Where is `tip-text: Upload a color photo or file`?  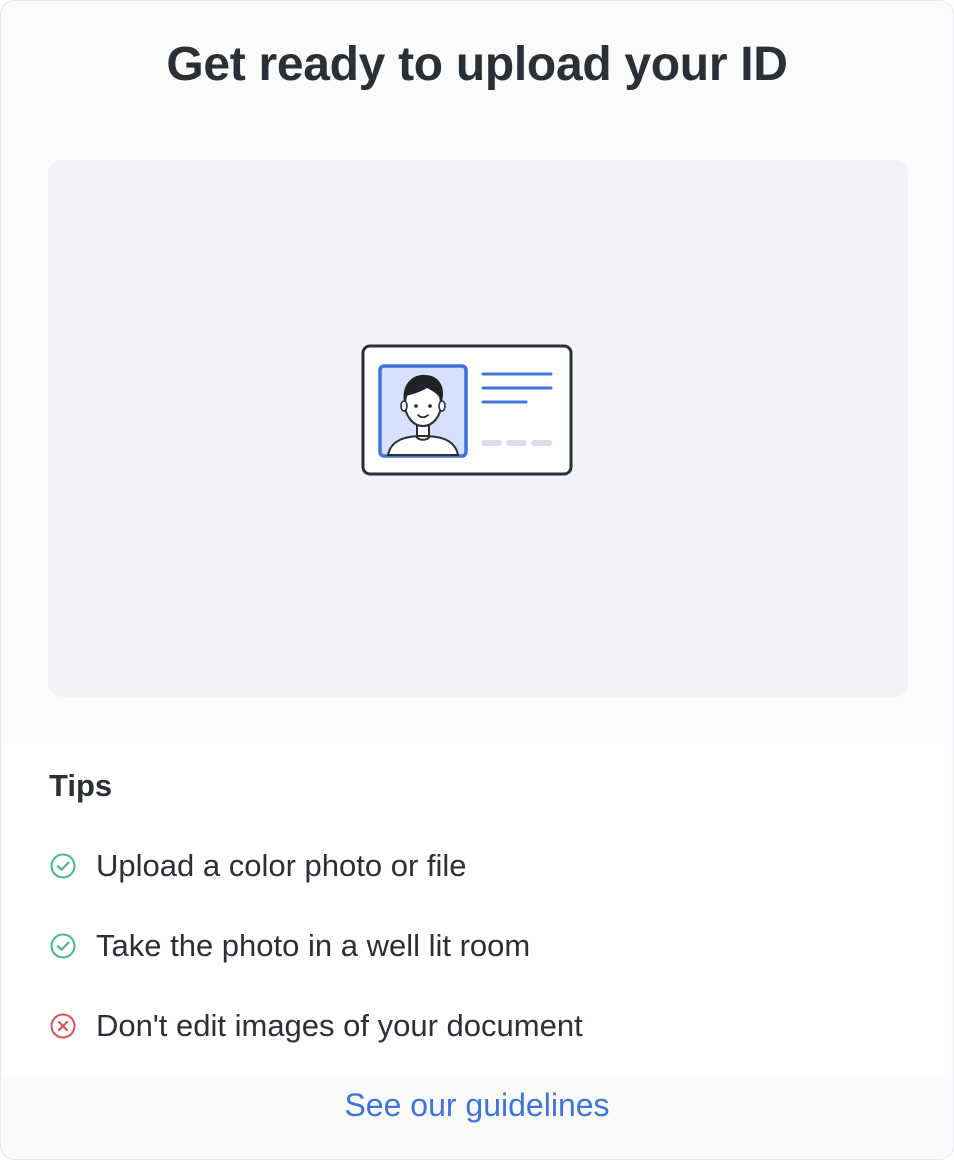 tip-text: Upload a color photo or file is located at coordinates (281, 865).